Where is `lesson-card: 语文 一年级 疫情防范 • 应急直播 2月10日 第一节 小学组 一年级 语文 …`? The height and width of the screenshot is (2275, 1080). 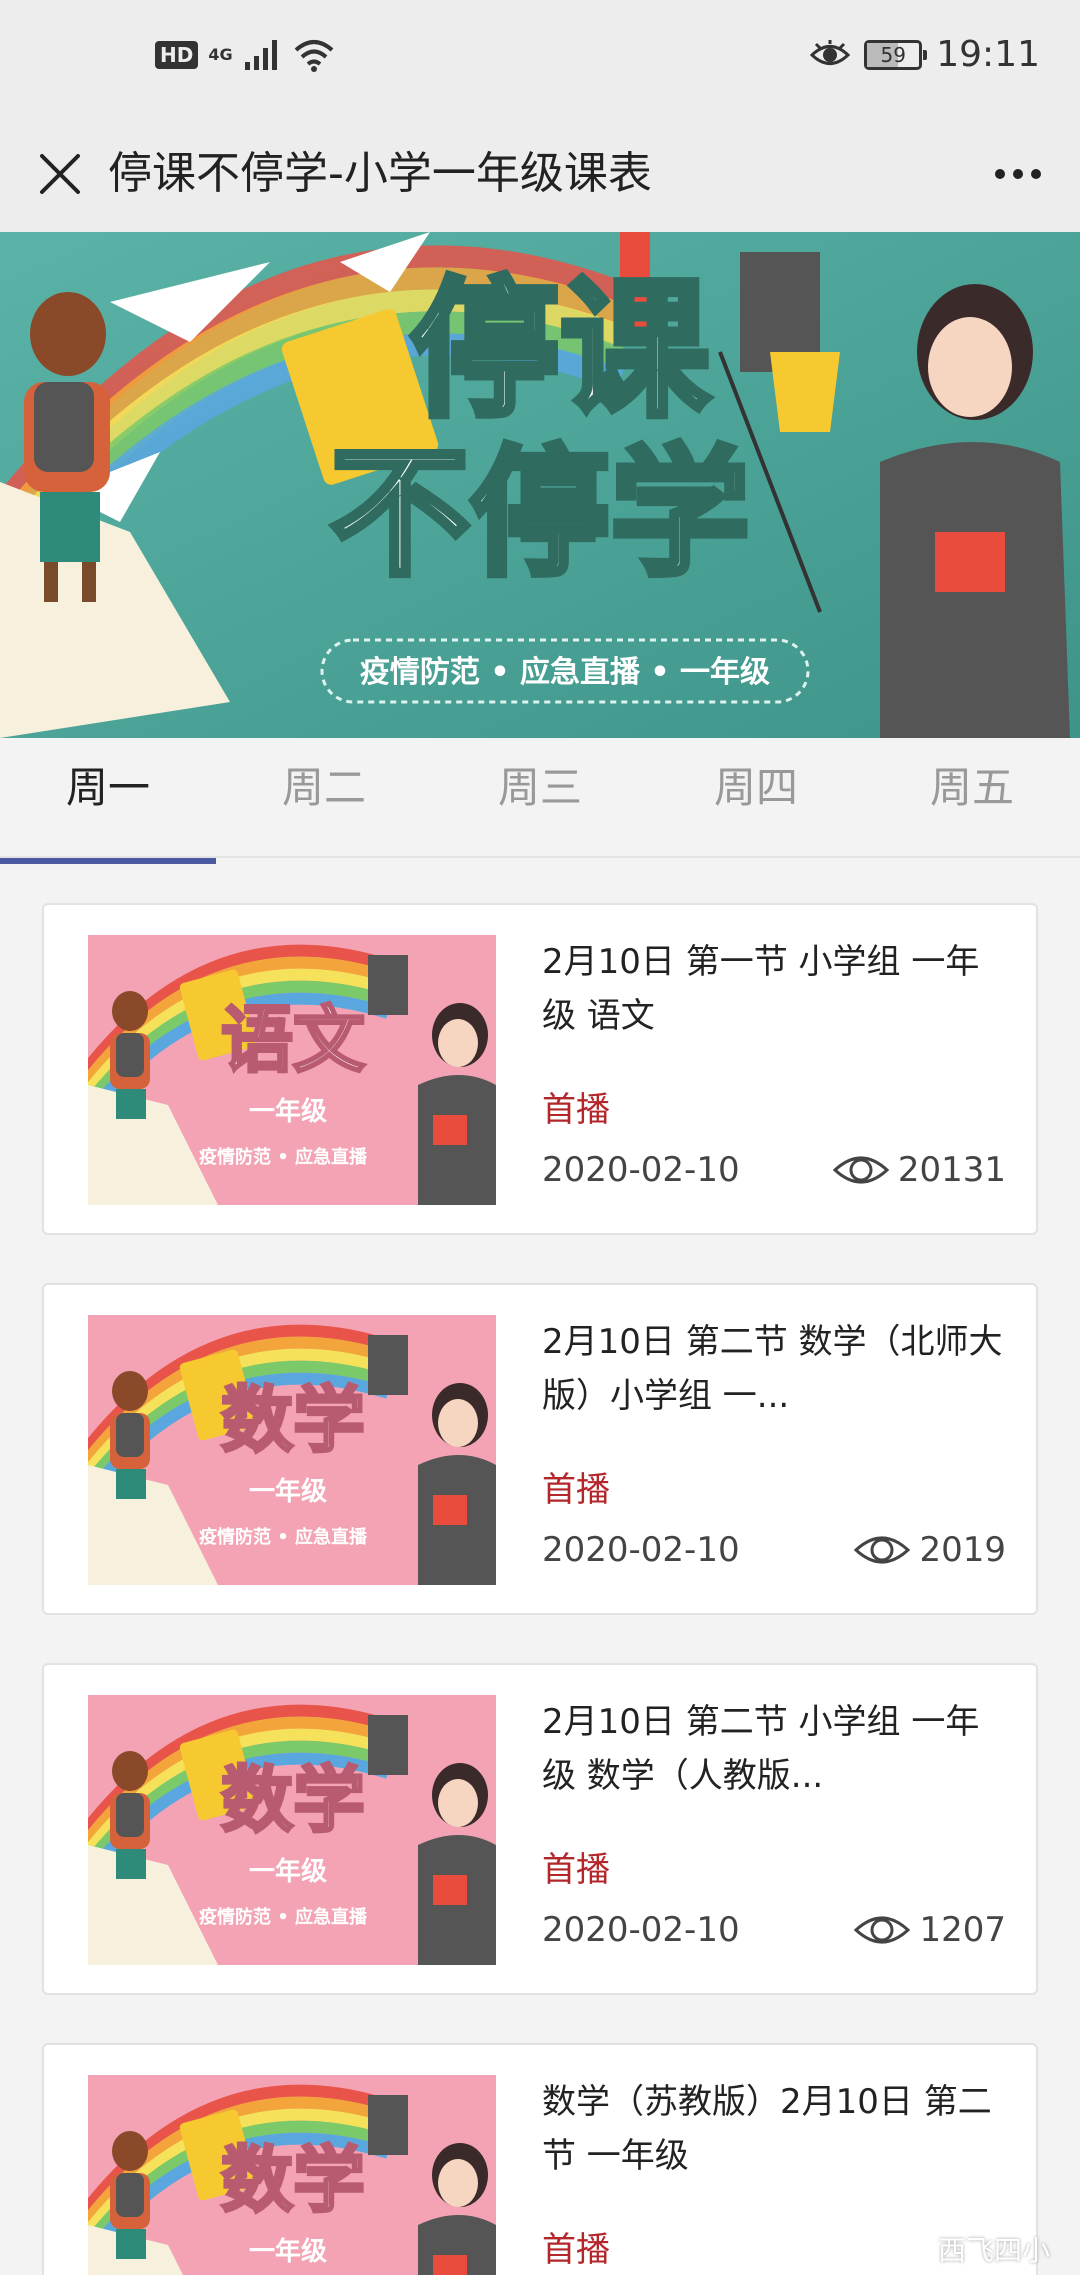
lesson-card: 语文 一年级 疫情防范 • 应急直播 2月10日 第一节 小学组 一年级 语文 … is located at coordinates (540, 1069).